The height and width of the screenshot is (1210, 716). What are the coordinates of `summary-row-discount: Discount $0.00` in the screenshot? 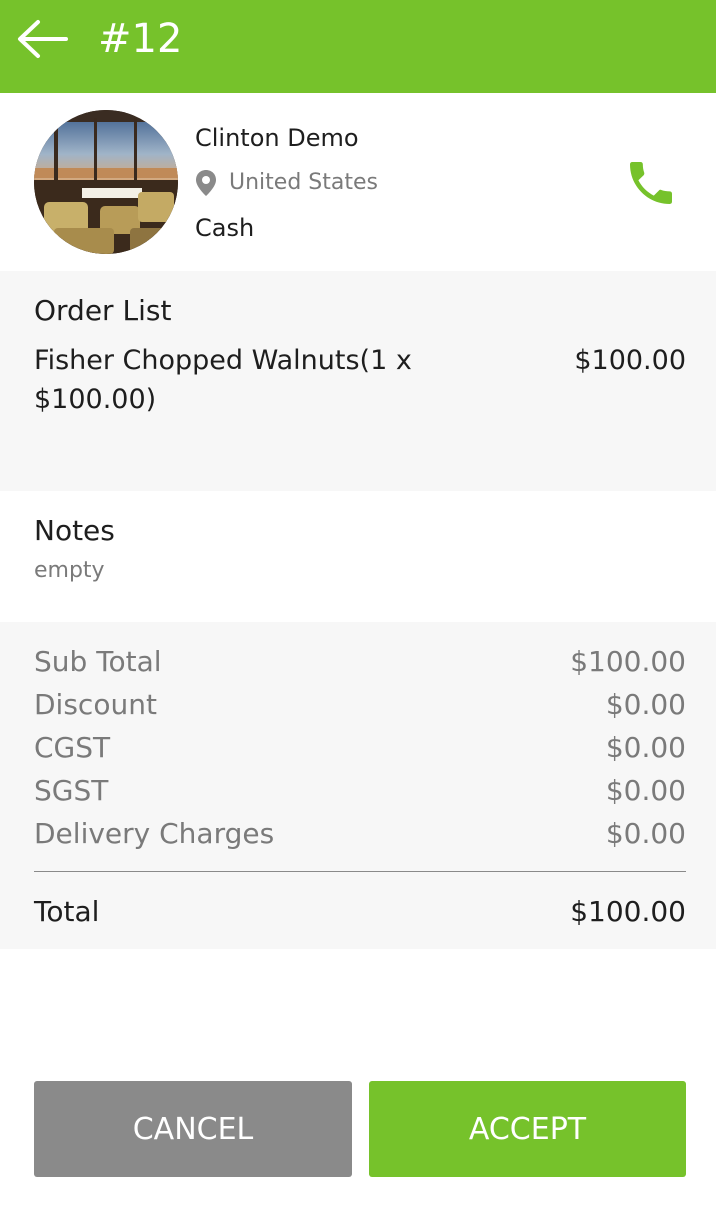 It's located at (360, 704).